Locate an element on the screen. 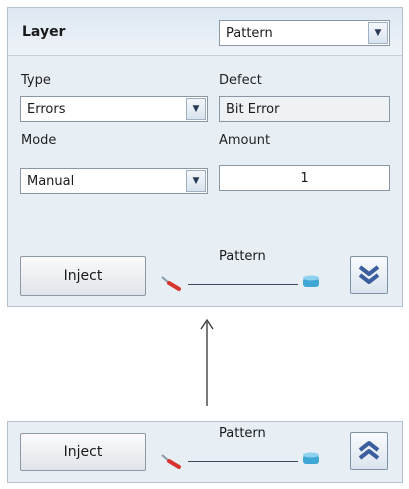  expand-panel-button is located at coordinates (369, 451).